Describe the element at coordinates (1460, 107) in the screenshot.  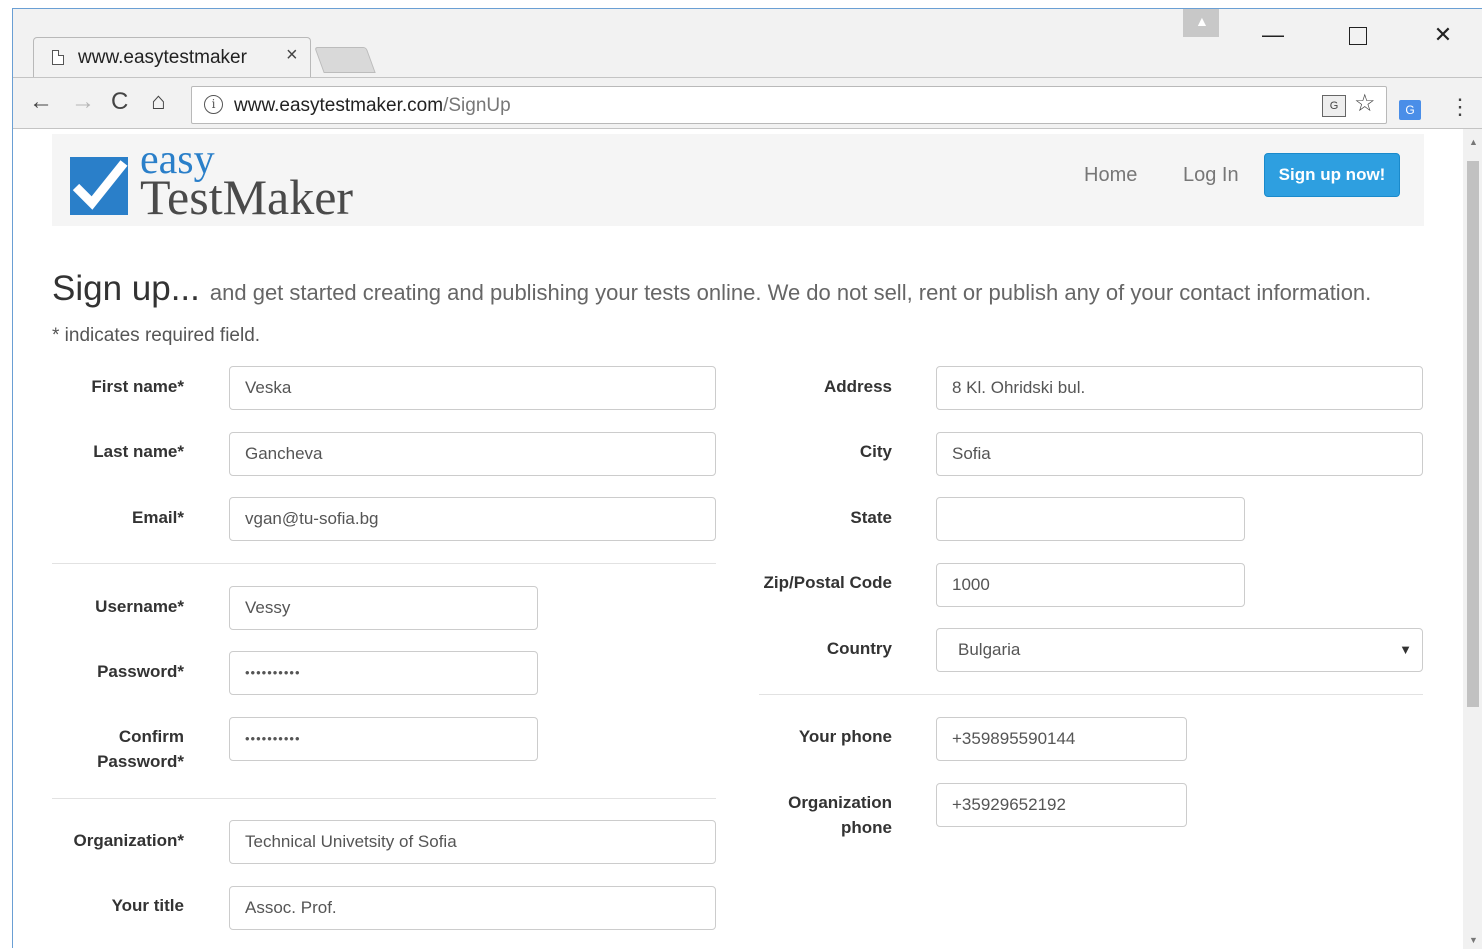
I see `menu-icon: ⋮` at that location.